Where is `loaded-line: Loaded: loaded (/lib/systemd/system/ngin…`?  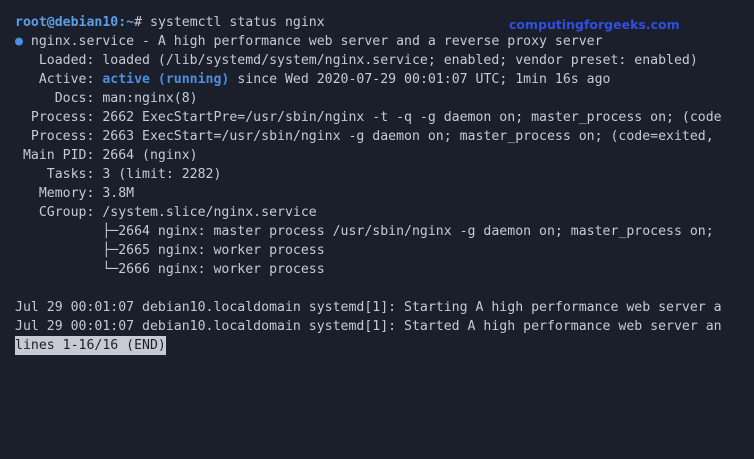 loaded-line: Loaded: loaded (/lib/systemd/system/ngin… is located at coordinates (356, 60).